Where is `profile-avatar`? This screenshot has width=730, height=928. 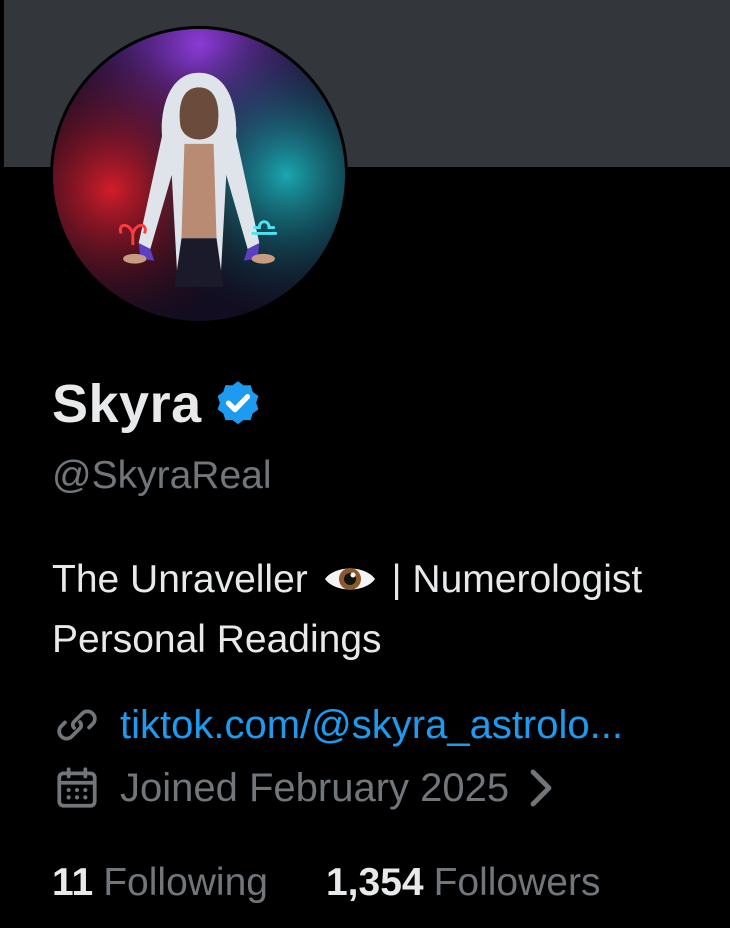
profile-avatar is located at coordinates (199, 175).